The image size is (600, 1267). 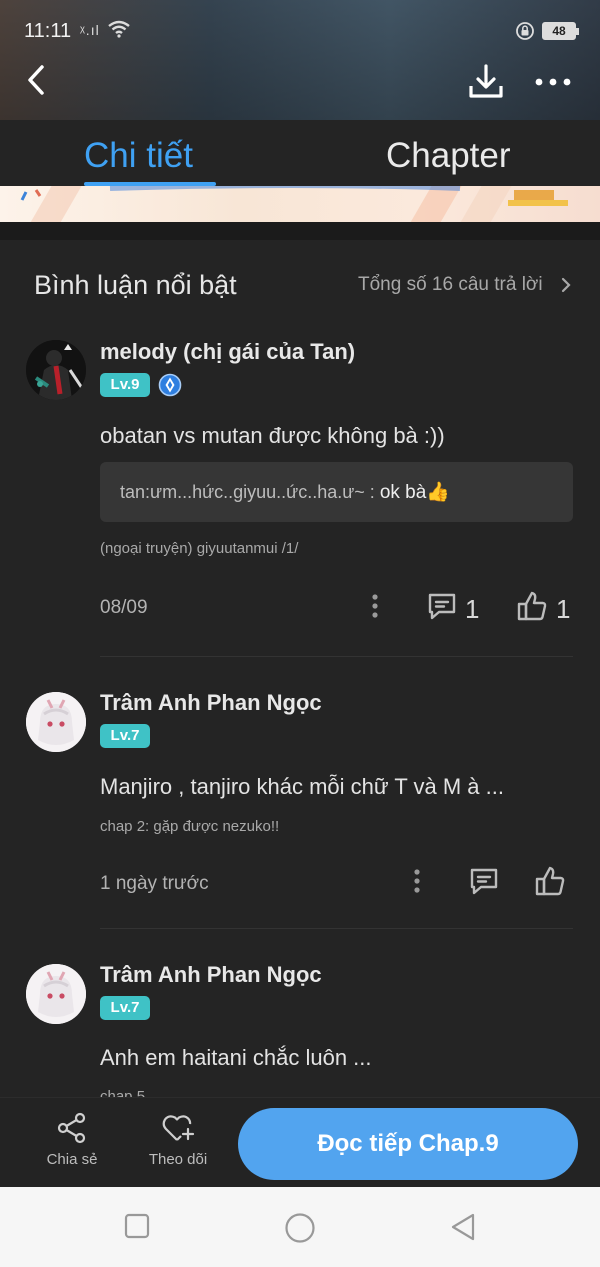 What do you see at coordinates (448, 156) in the screenshot?
I see `tab-chapter: Chapter` at bounding box center [448, 156].